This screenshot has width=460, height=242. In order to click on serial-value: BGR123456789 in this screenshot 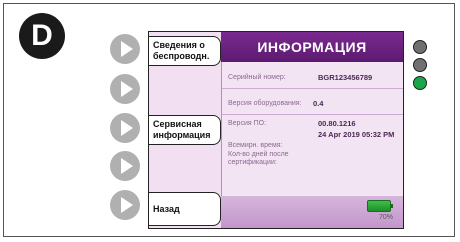, I will do `click(345, 77)`.